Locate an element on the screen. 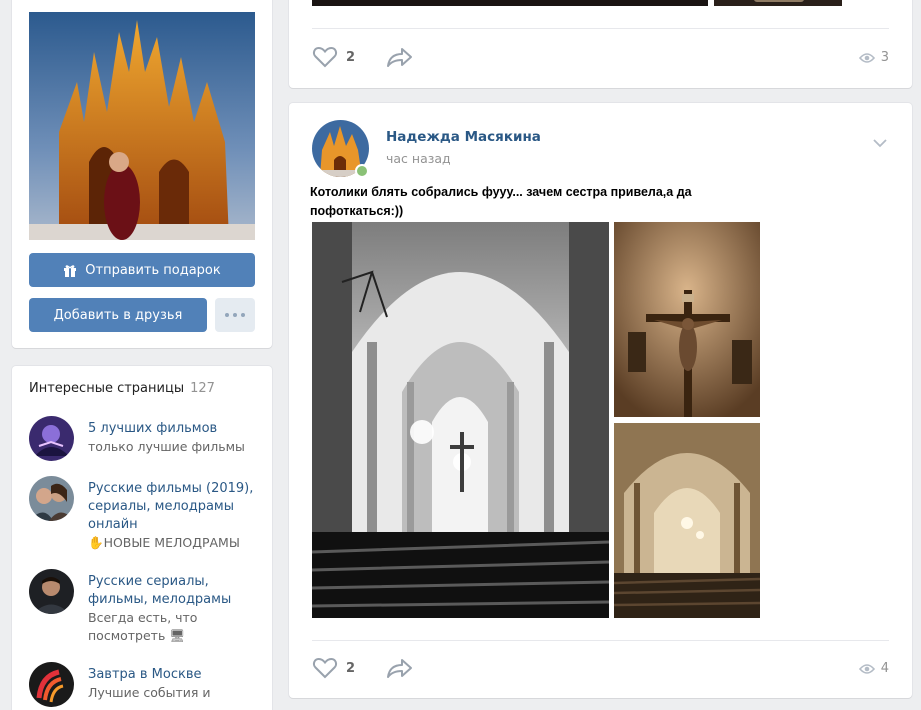 This screenshot has width=921, height=710. add-friend-button: Добавить в друзья is located at coordinates (118, 315).